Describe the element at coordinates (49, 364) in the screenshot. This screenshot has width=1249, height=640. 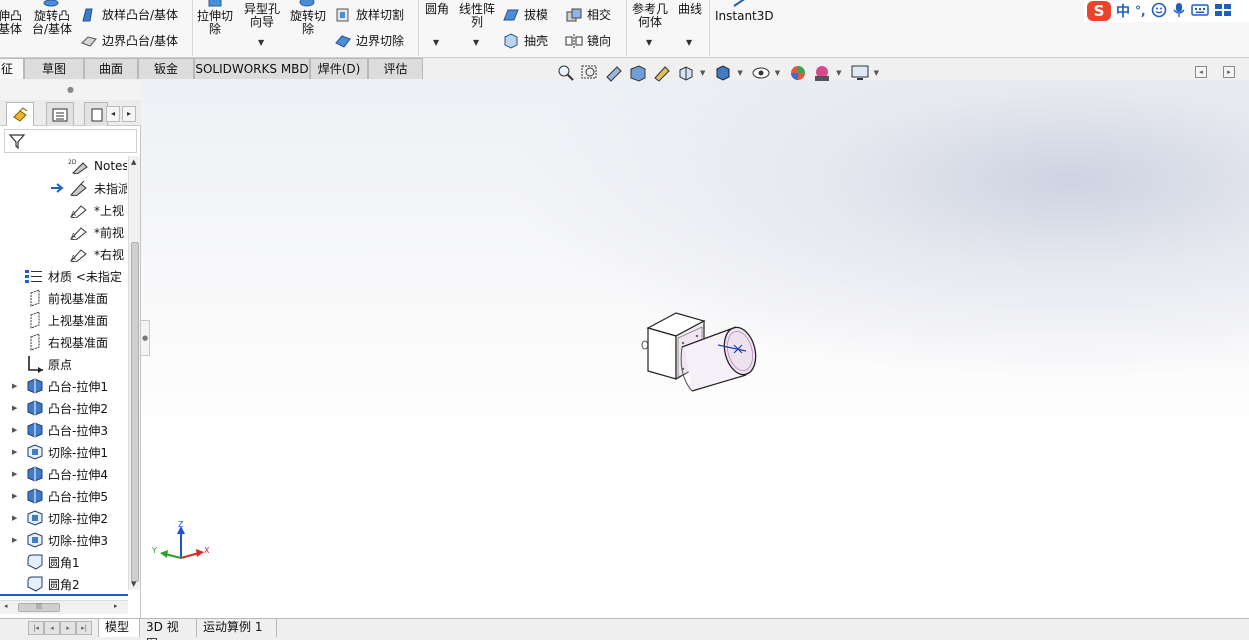
I see `tree-item-origin: 原点` at that location.